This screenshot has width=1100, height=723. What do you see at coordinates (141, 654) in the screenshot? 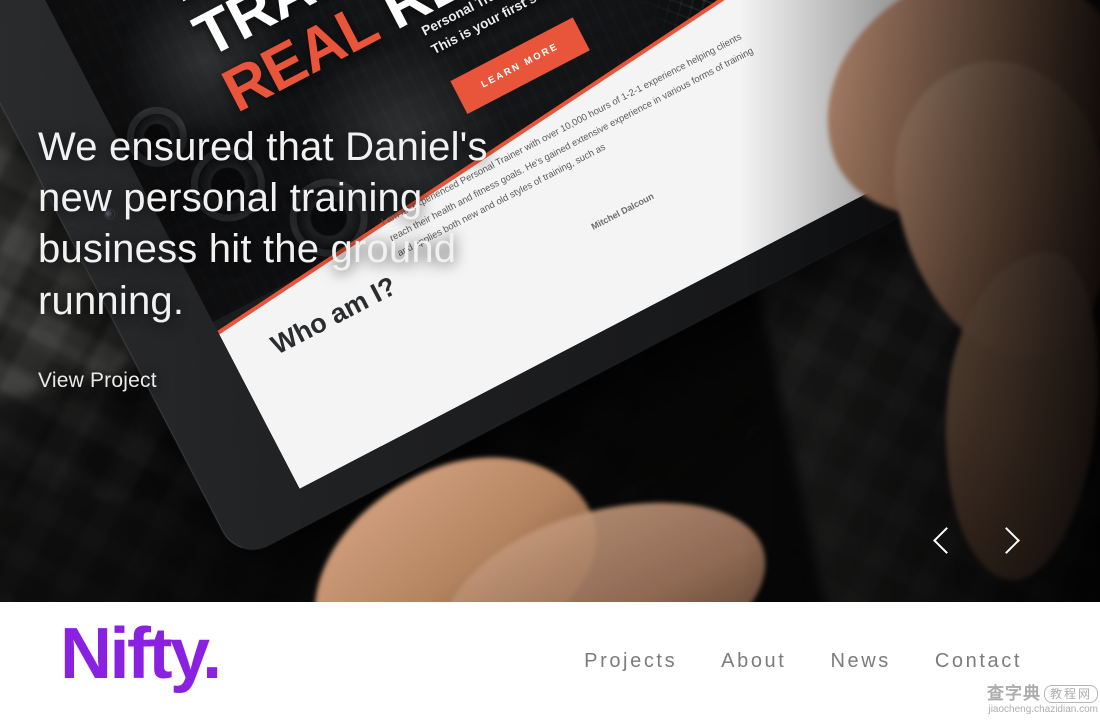
I see `nifty-logo: Nifty.` at bounding box center [141, 654].